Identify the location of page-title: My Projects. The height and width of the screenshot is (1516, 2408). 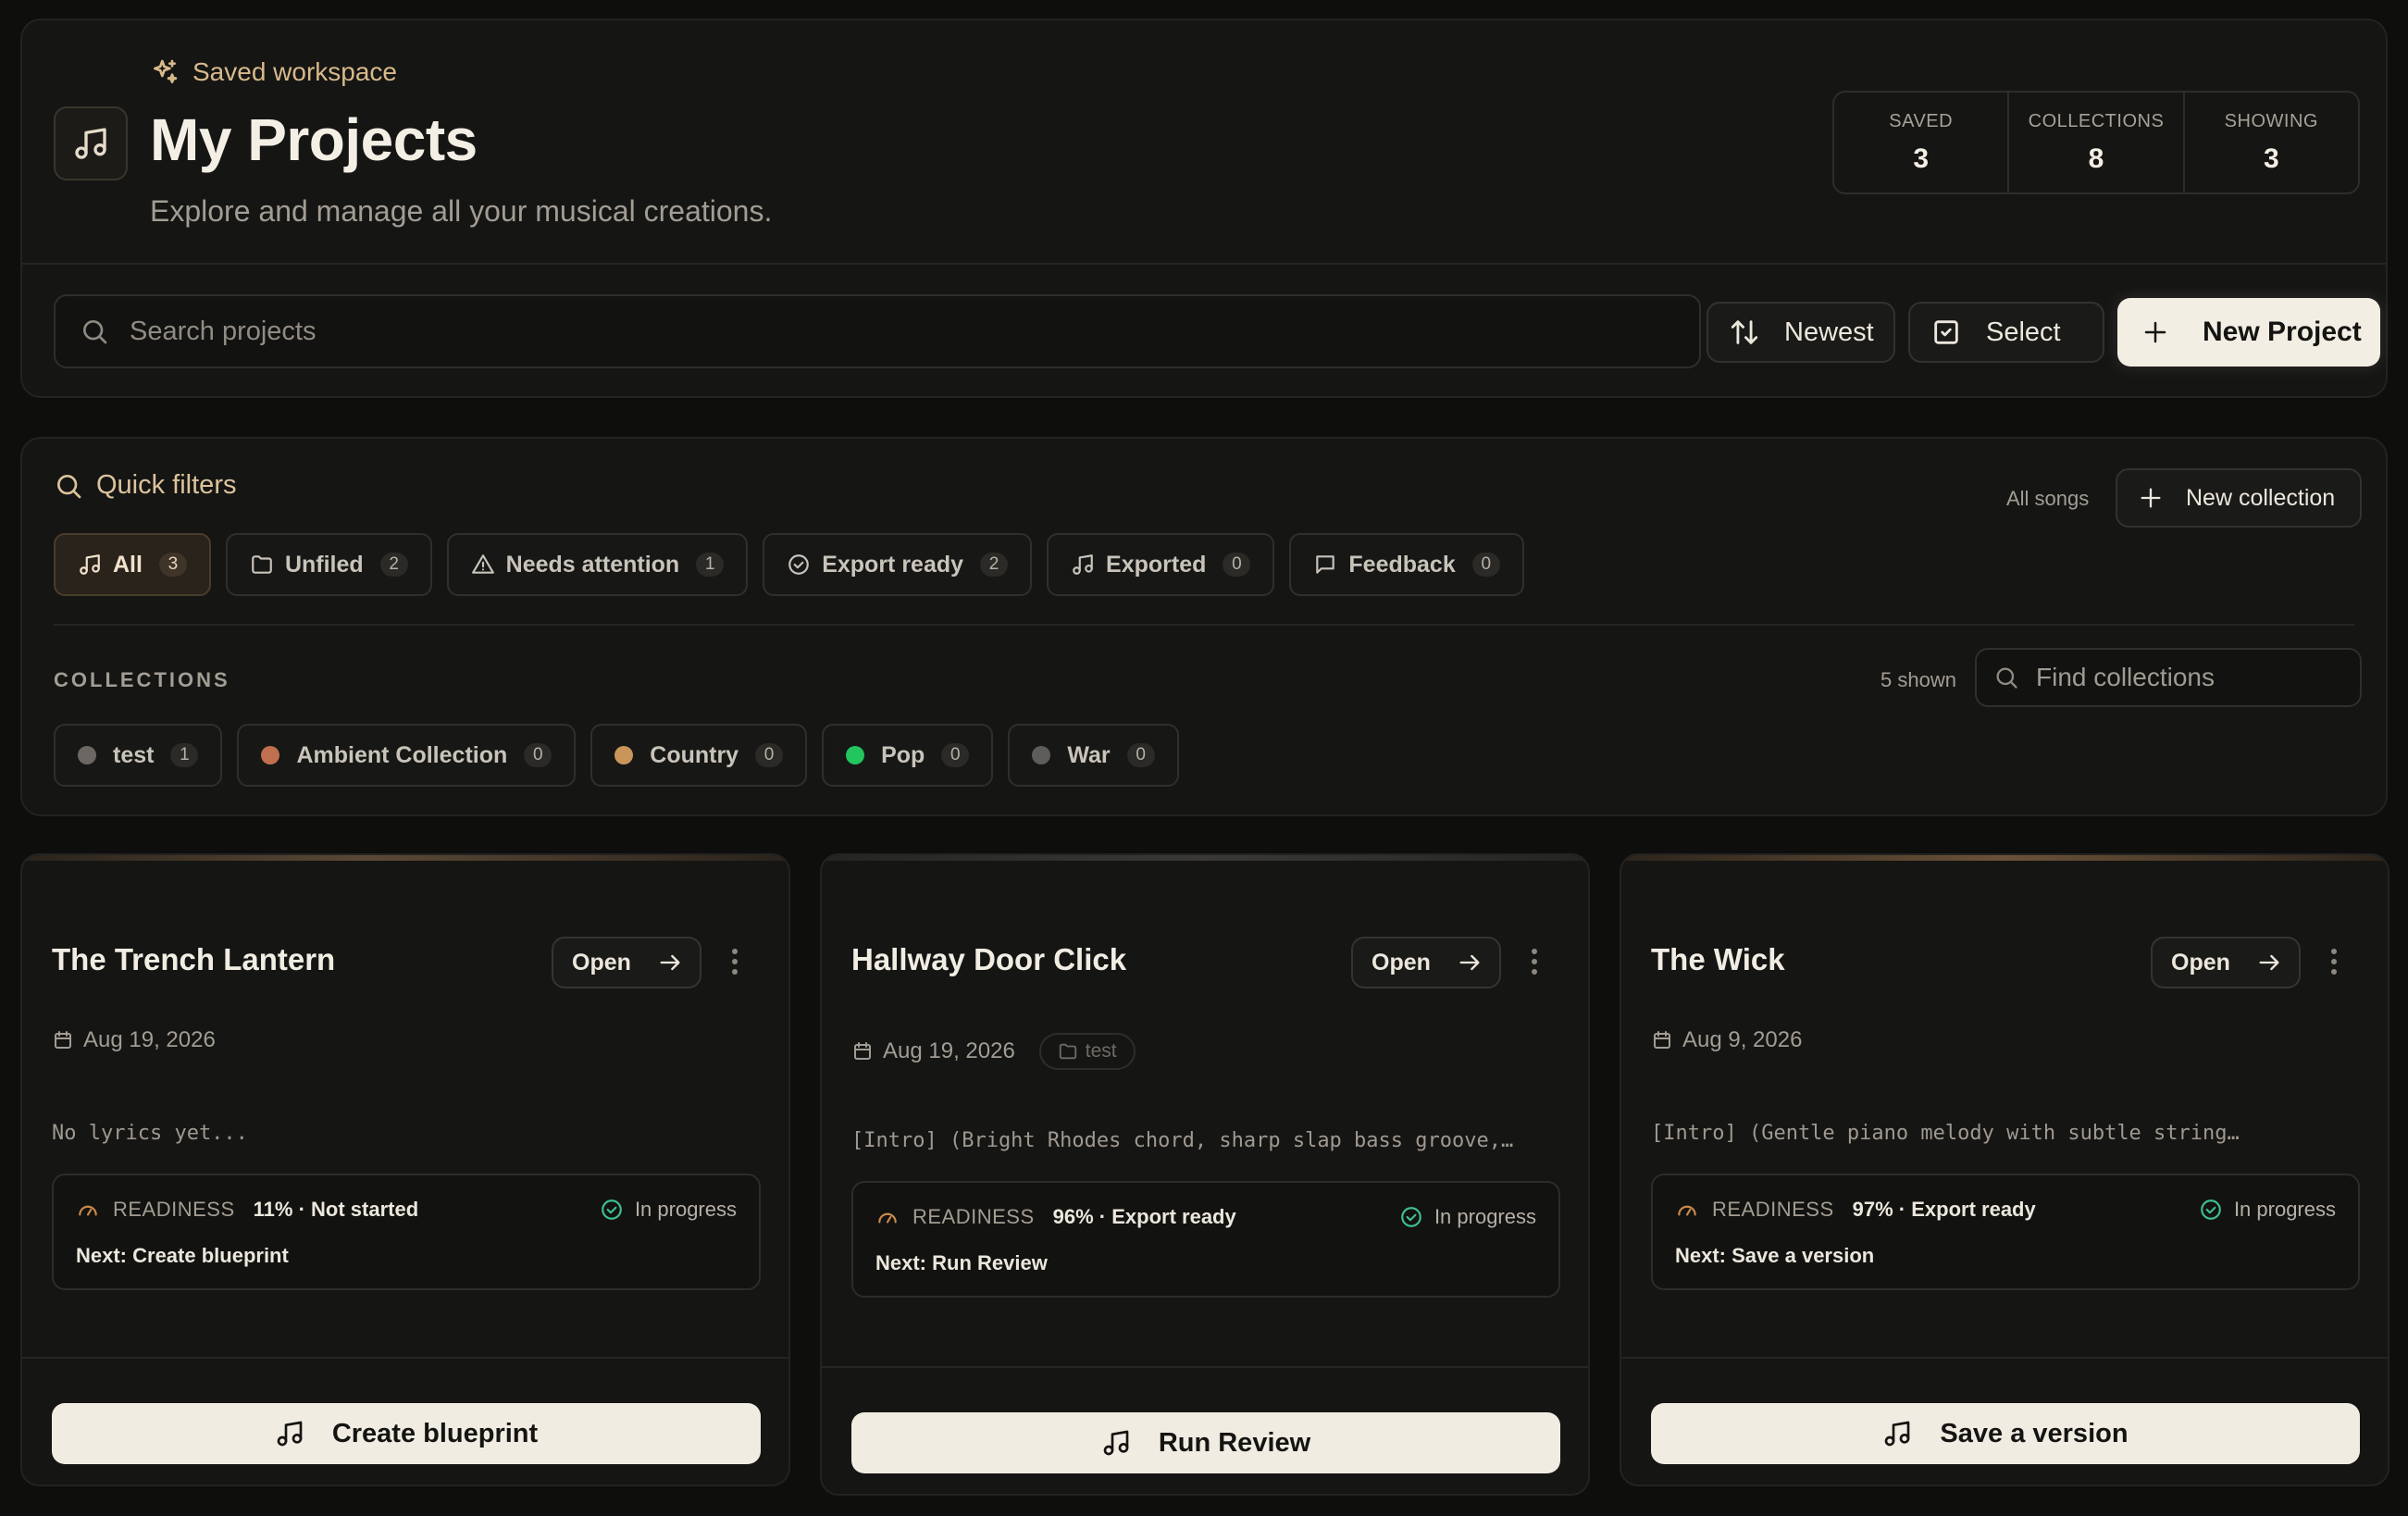
(314, 139).